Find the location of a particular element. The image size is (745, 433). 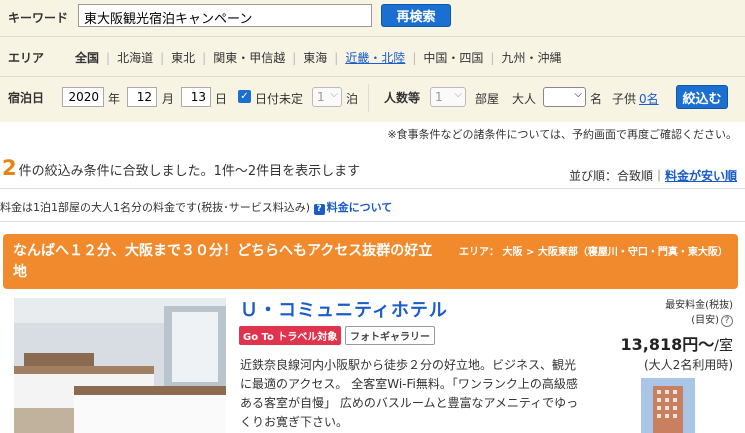

area-item-chugoku: 中国・四国 is located at coordinates (453, 57).